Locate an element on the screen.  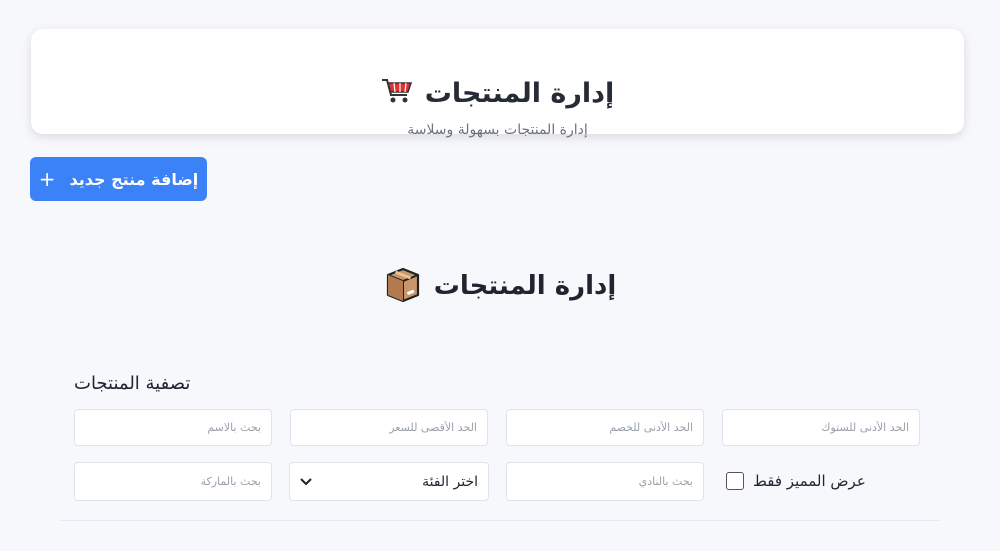
divider is located at coordinates (500, 520).